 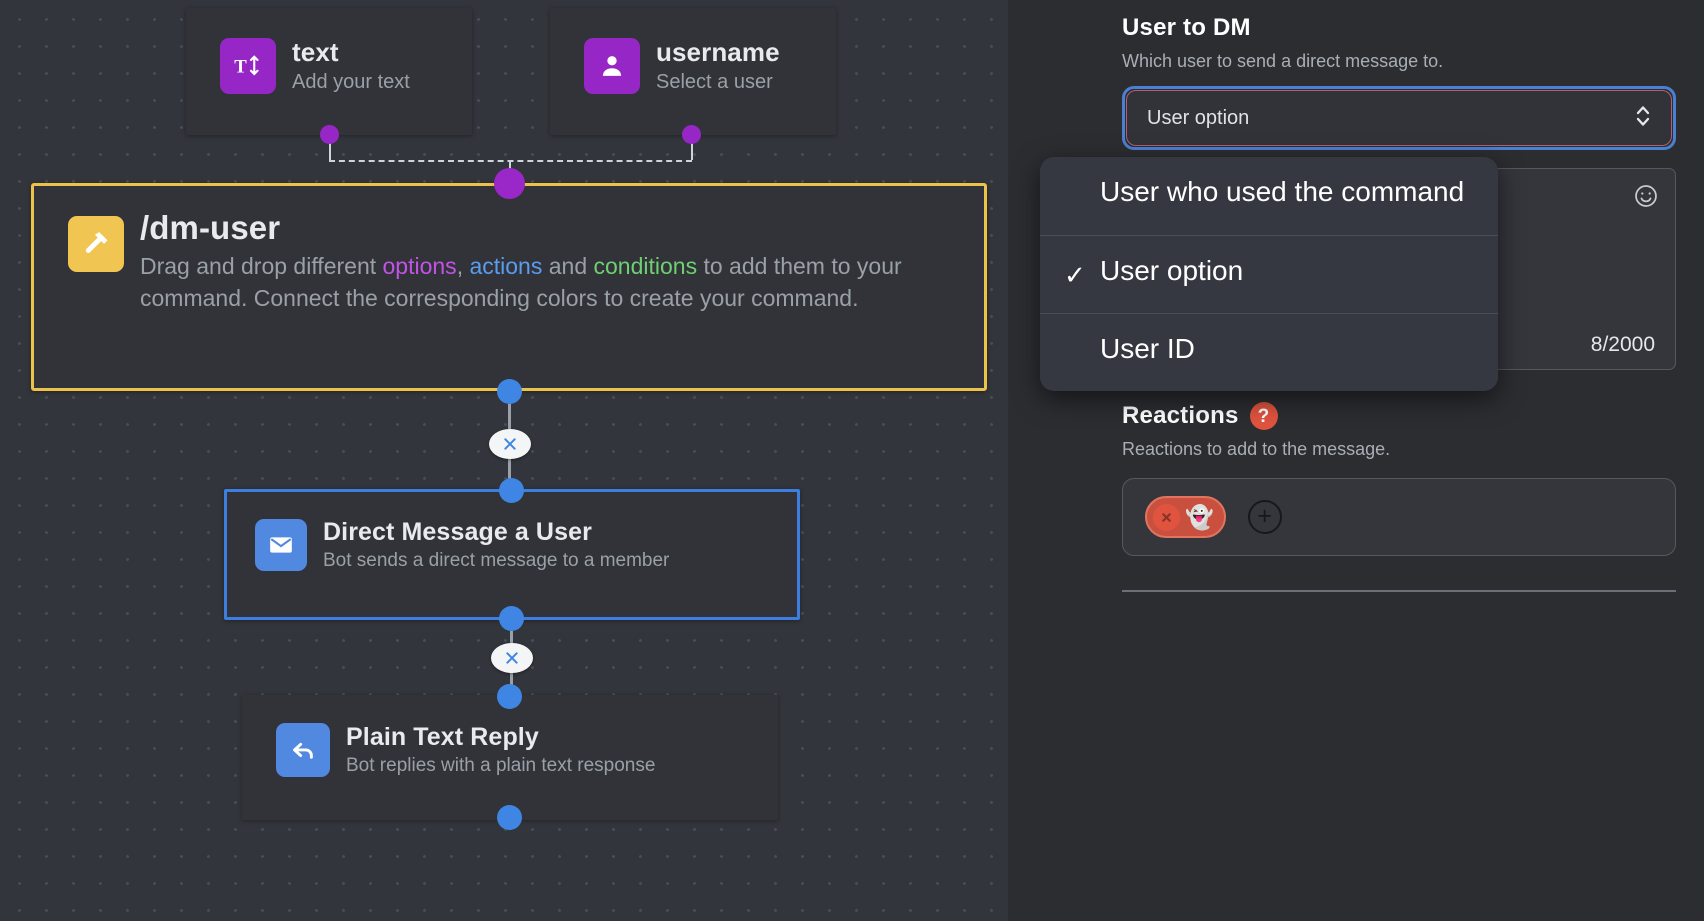 I want to click on option-node-username: username Select a user, so click(x=693, y=71).